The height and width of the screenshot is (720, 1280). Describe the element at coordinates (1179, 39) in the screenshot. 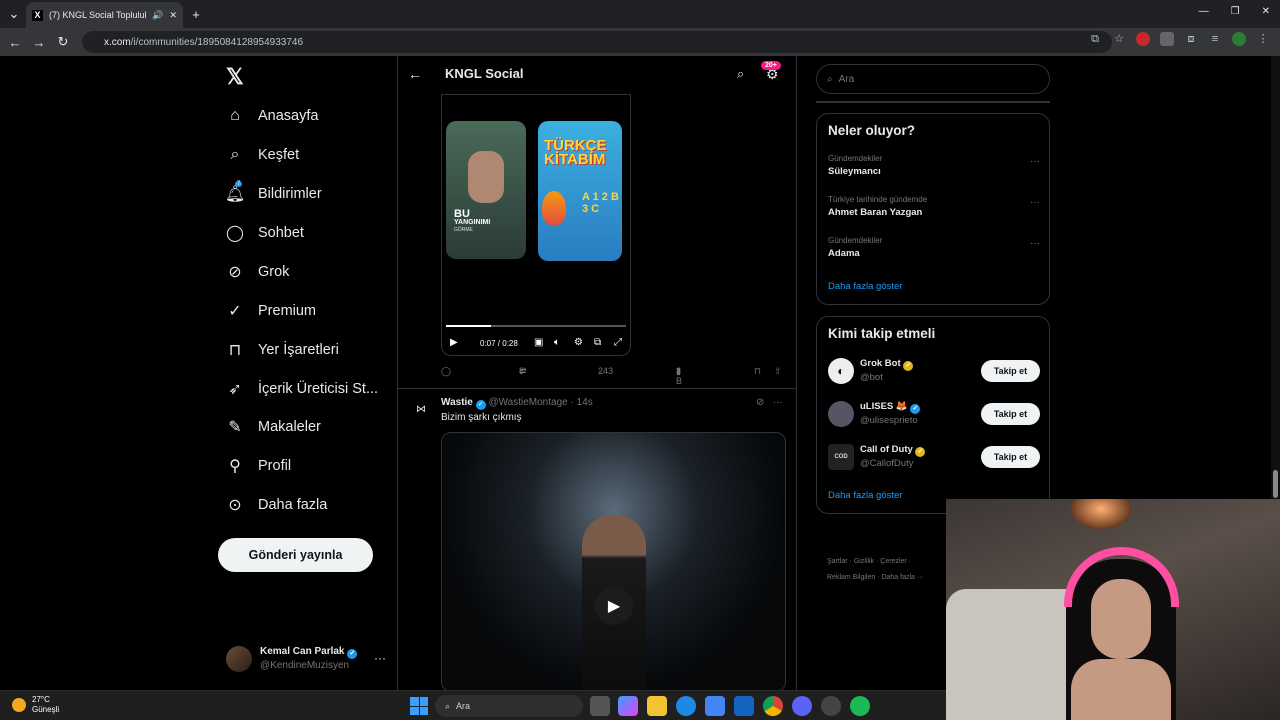

I see `extension-icons: ⧉ ☆ ⧈ ≡ ⋮` at that location.